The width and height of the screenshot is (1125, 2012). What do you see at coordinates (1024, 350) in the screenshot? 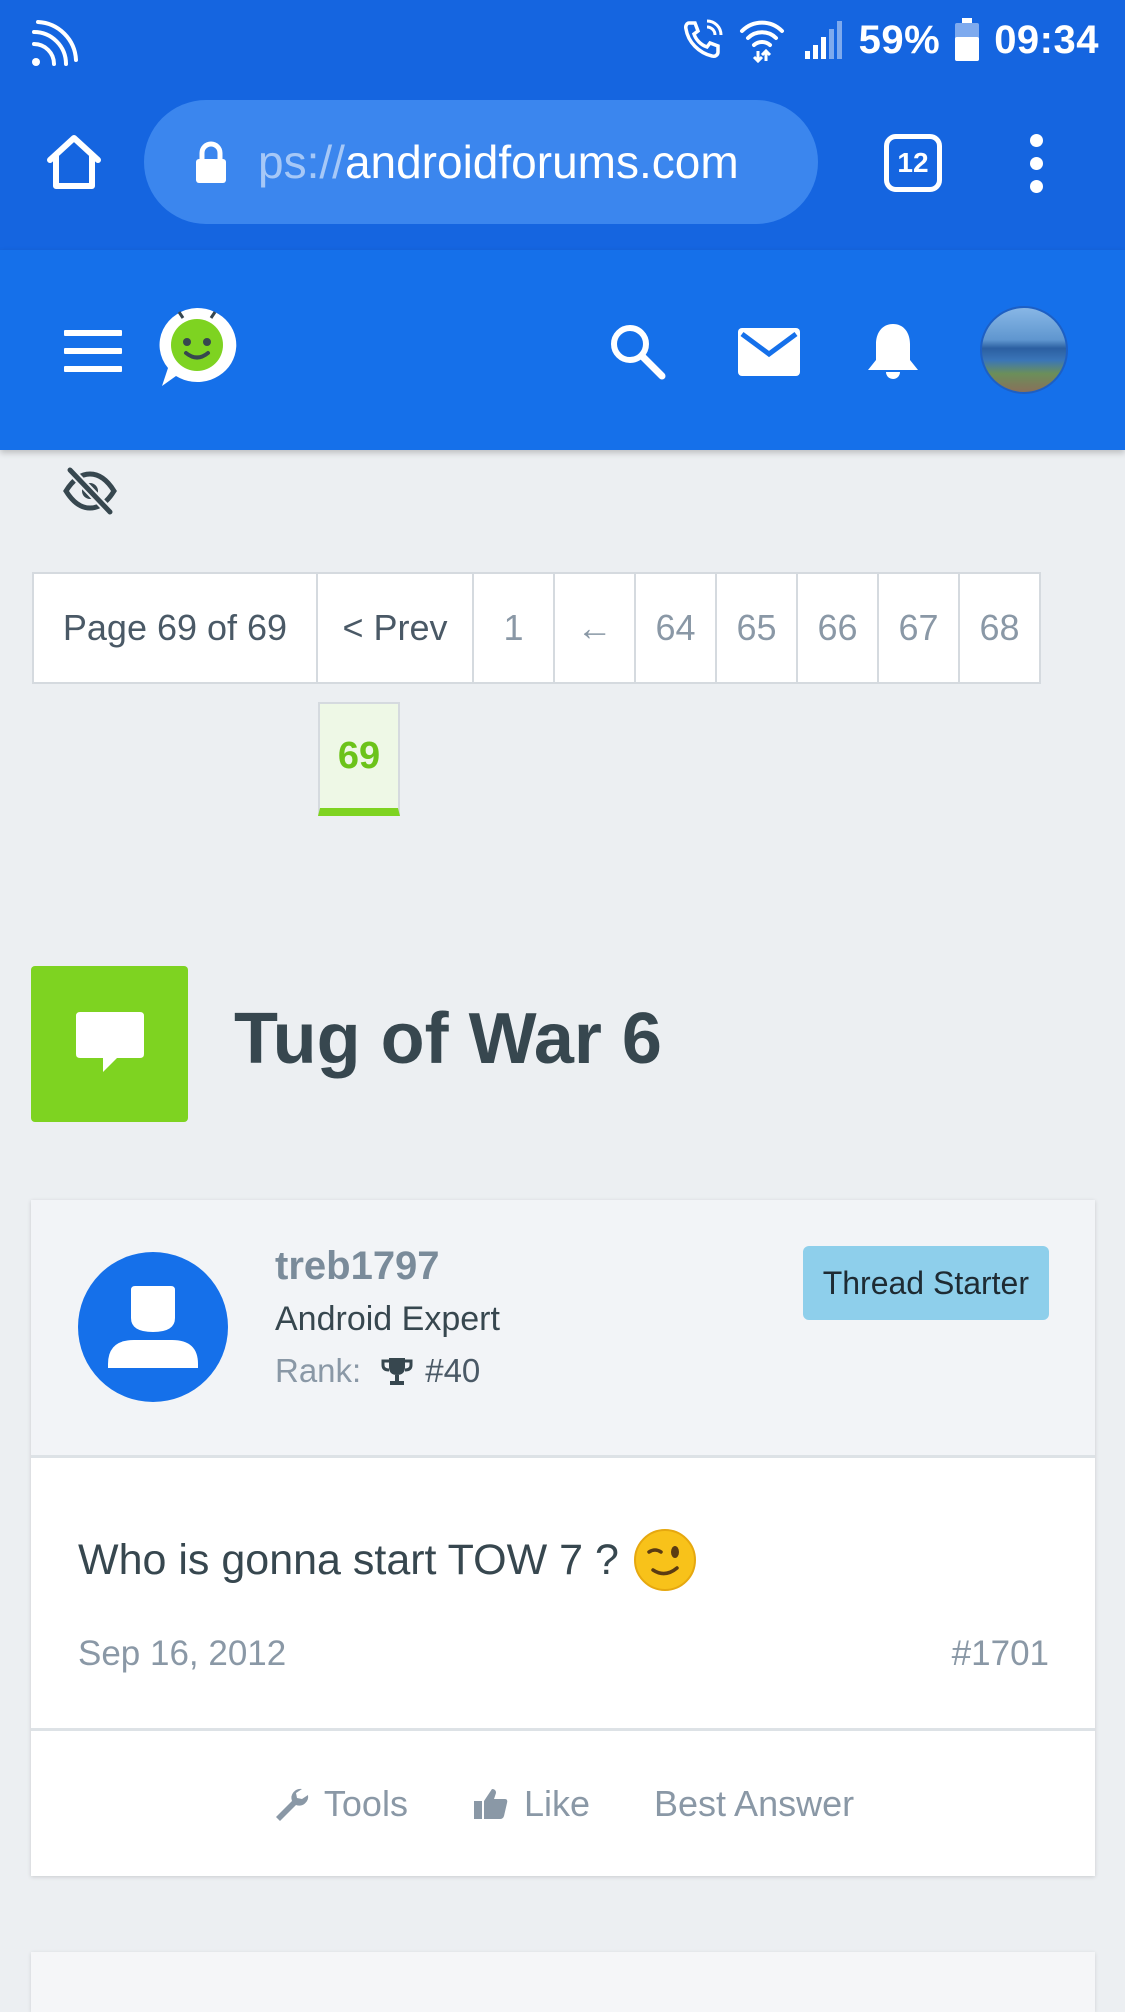
I see `user-avatar` at bounding box center [1024, 350].